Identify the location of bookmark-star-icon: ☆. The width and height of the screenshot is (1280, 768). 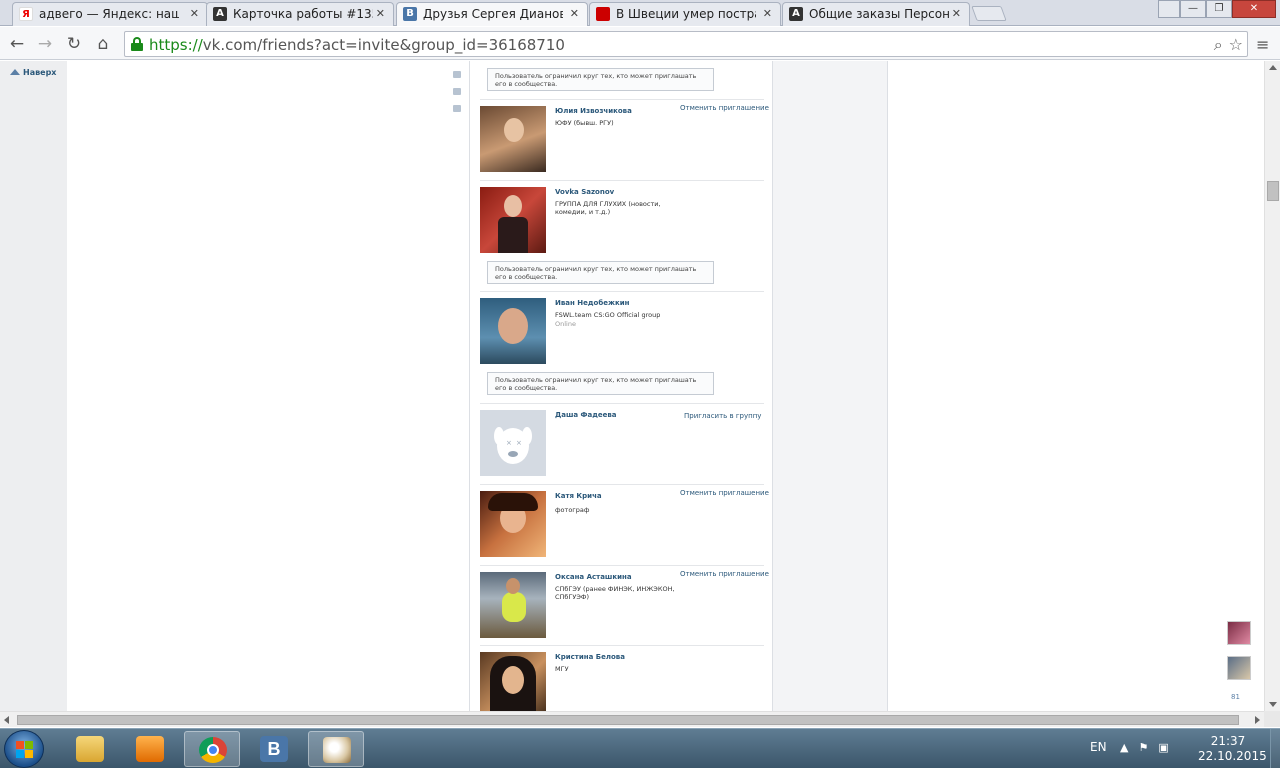
(1236, 45).